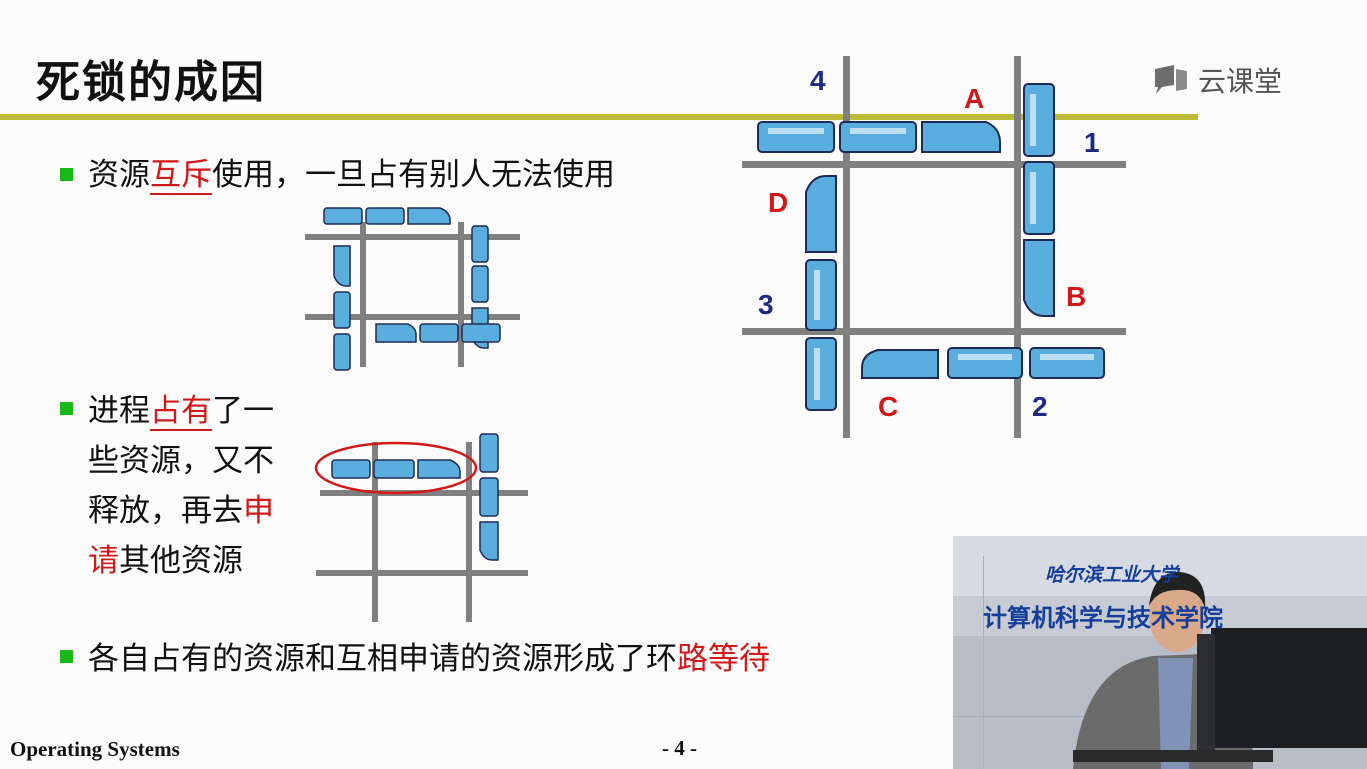  Describe the element at coordinates (723, 659) in the screenshot. I see `bullet-3-highlight: 路等待` at that location.